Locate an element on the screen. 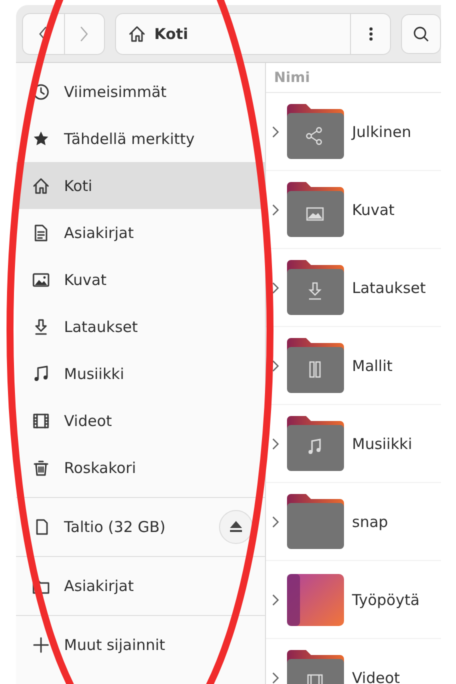  sidebar-item: Koti is located at coordinates (140, 185).